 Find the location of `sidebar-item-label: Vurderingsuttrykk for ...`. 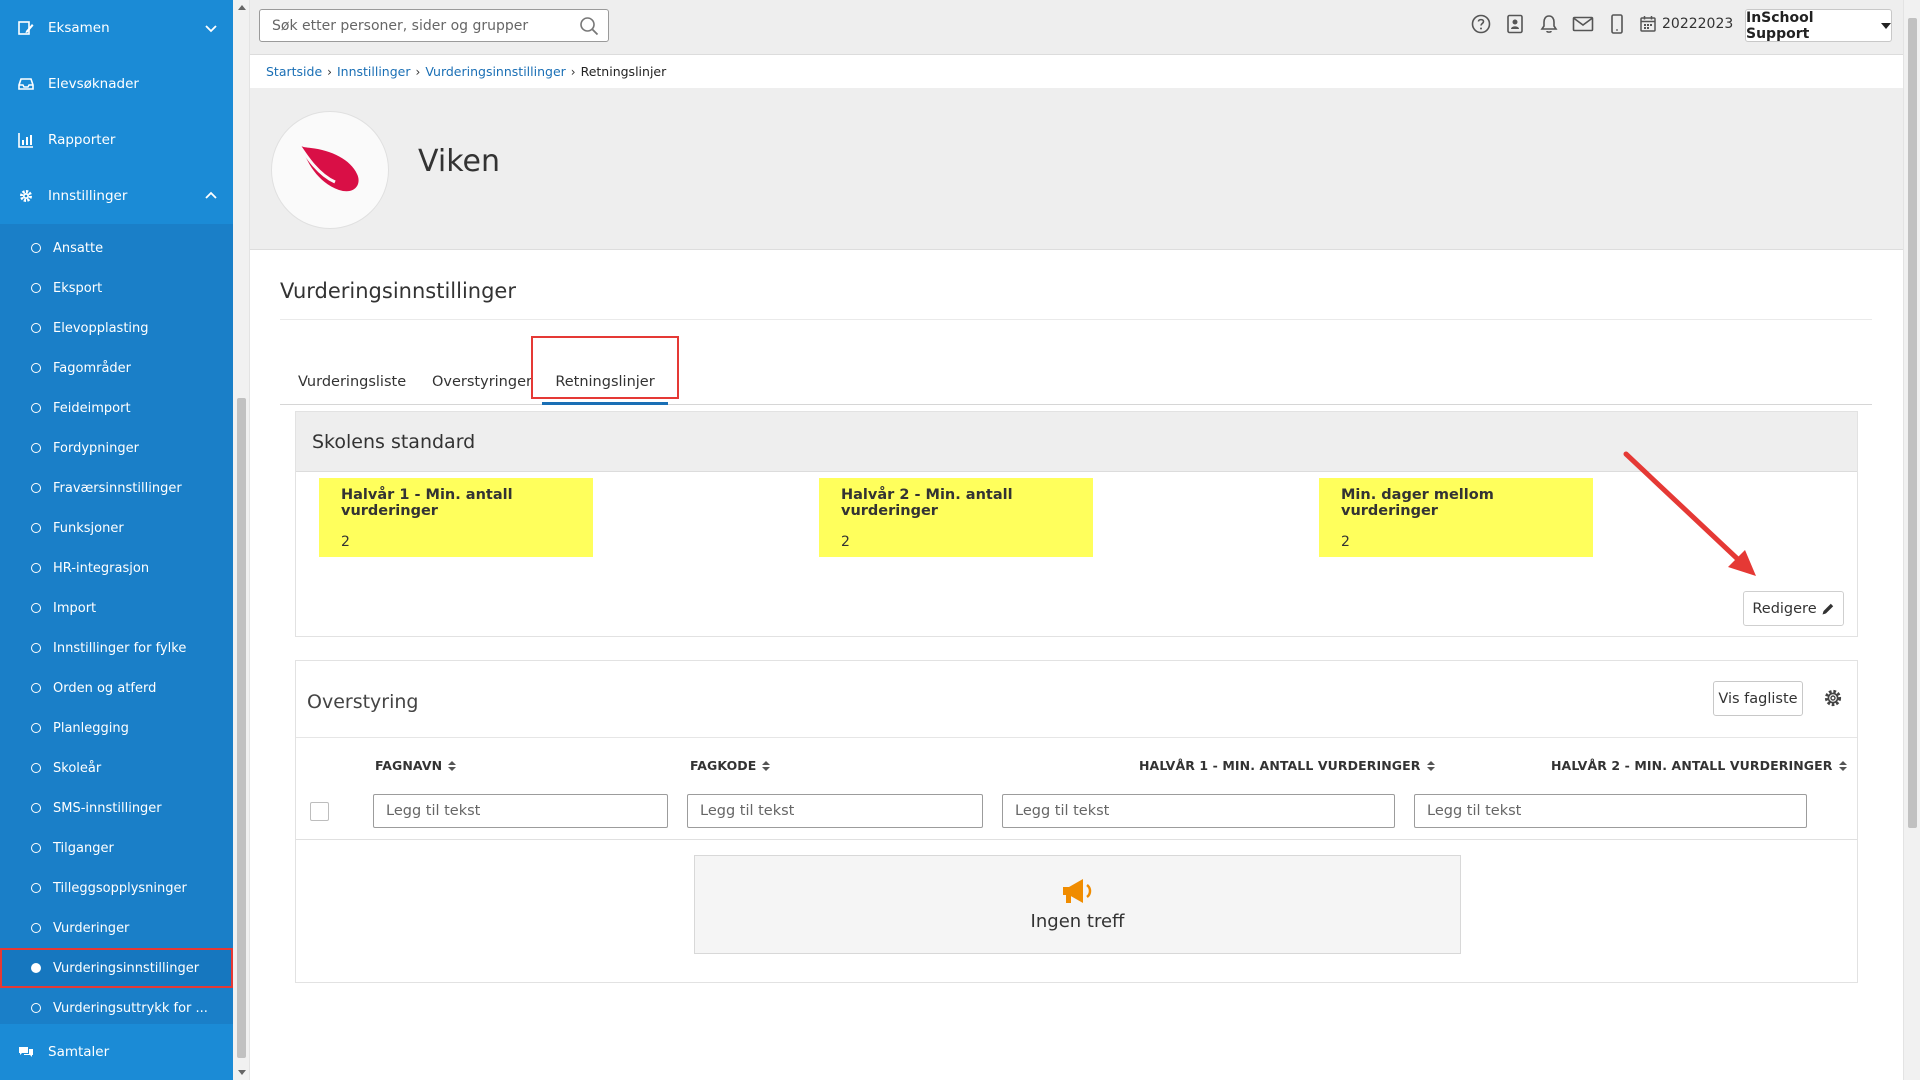

sidebar-item-label: Vurderingsuttrykk for ... is located at coordinates (130, 1008).